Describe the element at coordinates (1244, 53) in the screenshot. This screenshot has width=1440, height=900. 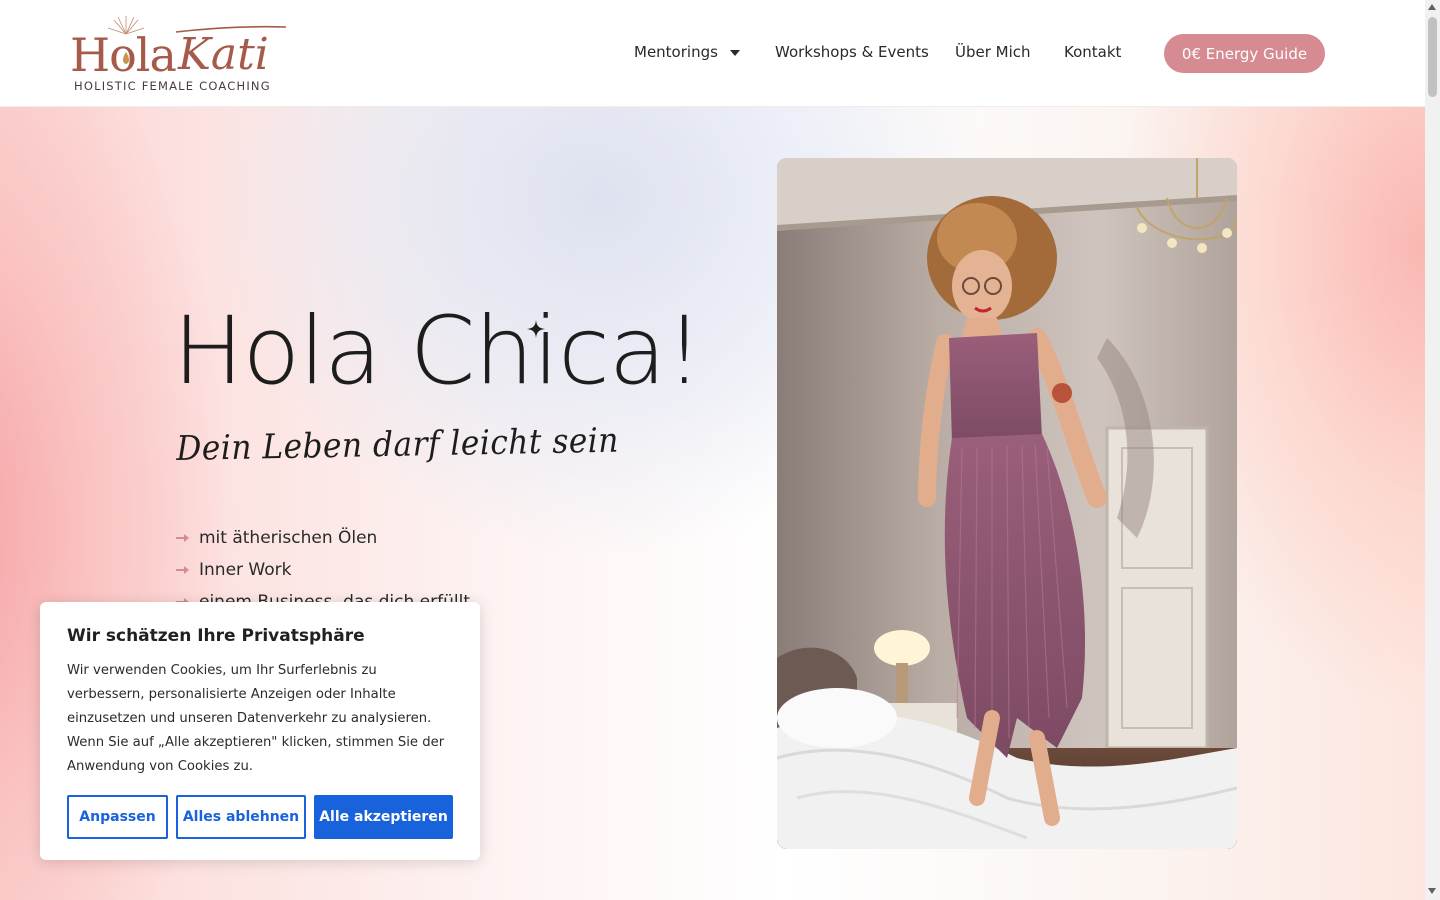
I see `energy-guide-button: 0€ Energy Guide` at that location.